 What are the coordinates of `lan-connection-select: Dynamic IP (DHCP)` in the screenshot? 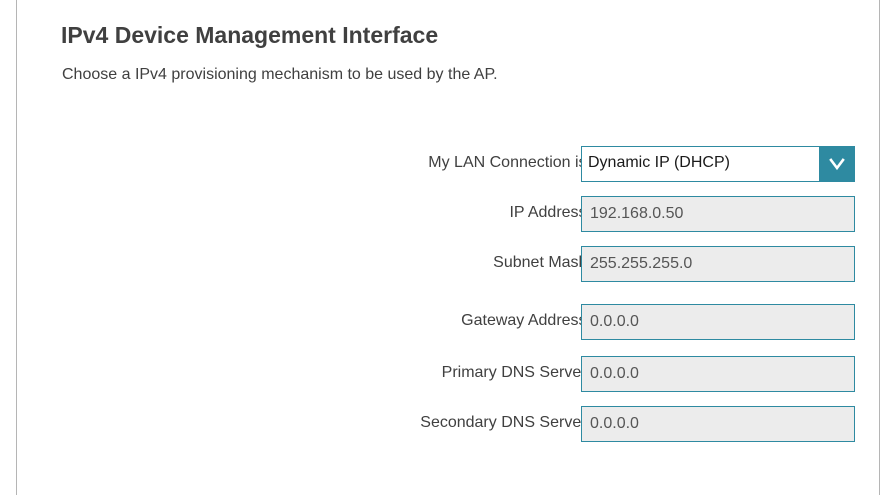 It's located at (718, 164).